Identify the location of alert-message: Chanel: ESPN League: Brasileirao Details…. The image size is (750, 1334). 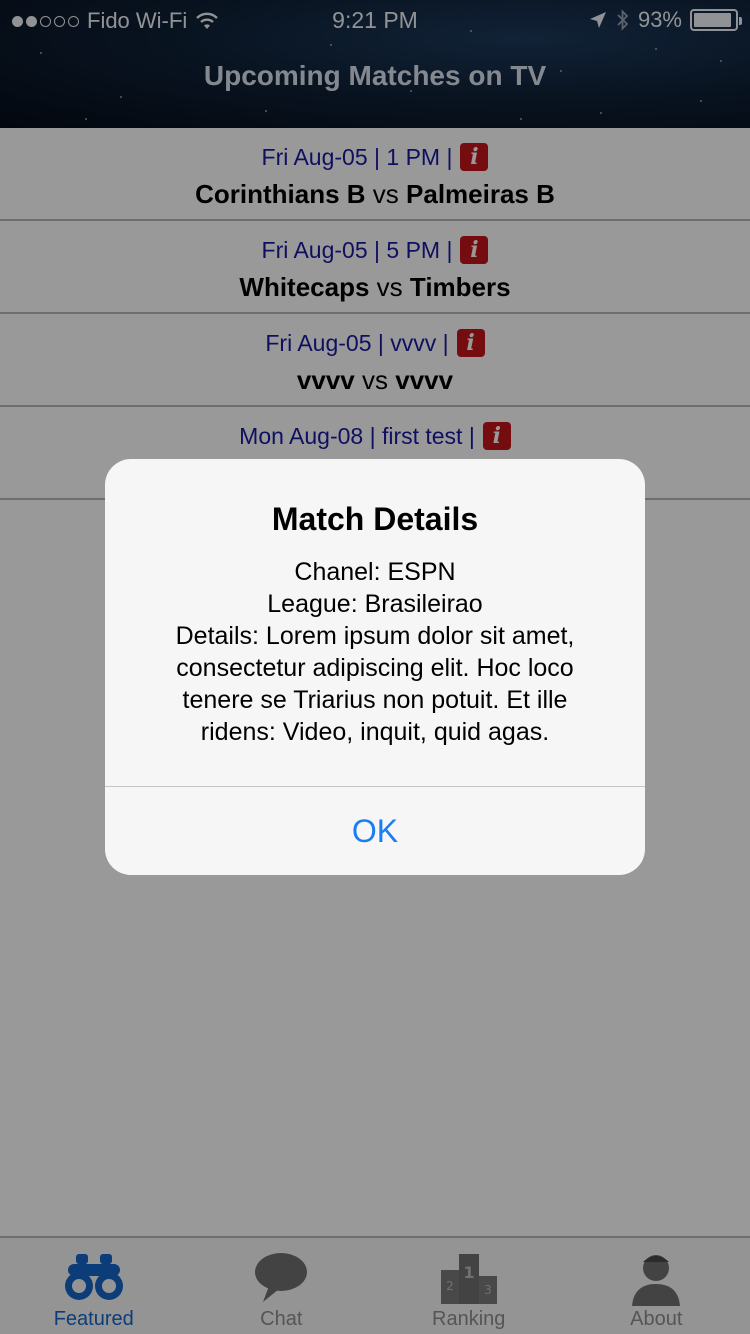
(375, 652).